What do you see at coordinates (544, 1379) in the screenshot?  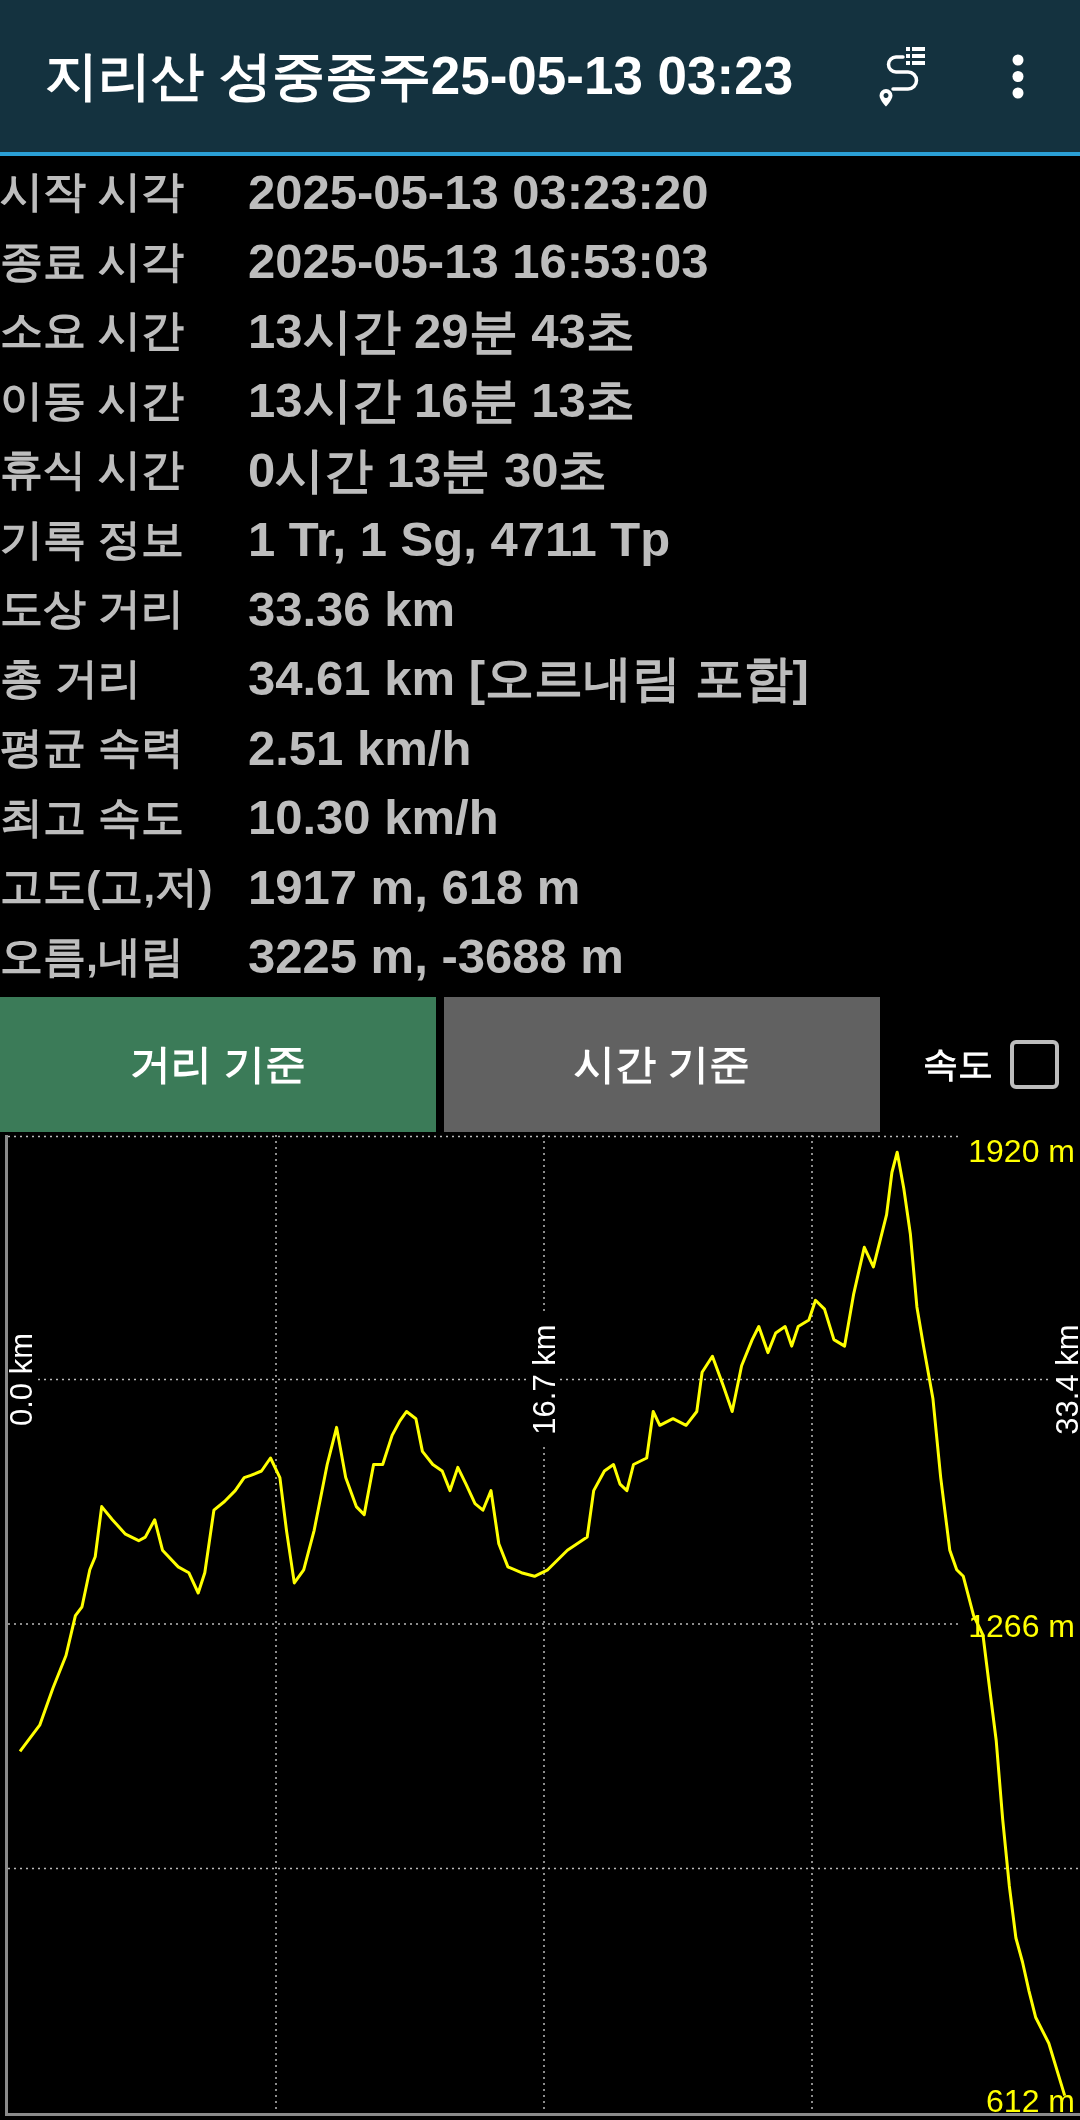 I see `x-axis-label: 16.7 km` at bounding box center [544, 1379].